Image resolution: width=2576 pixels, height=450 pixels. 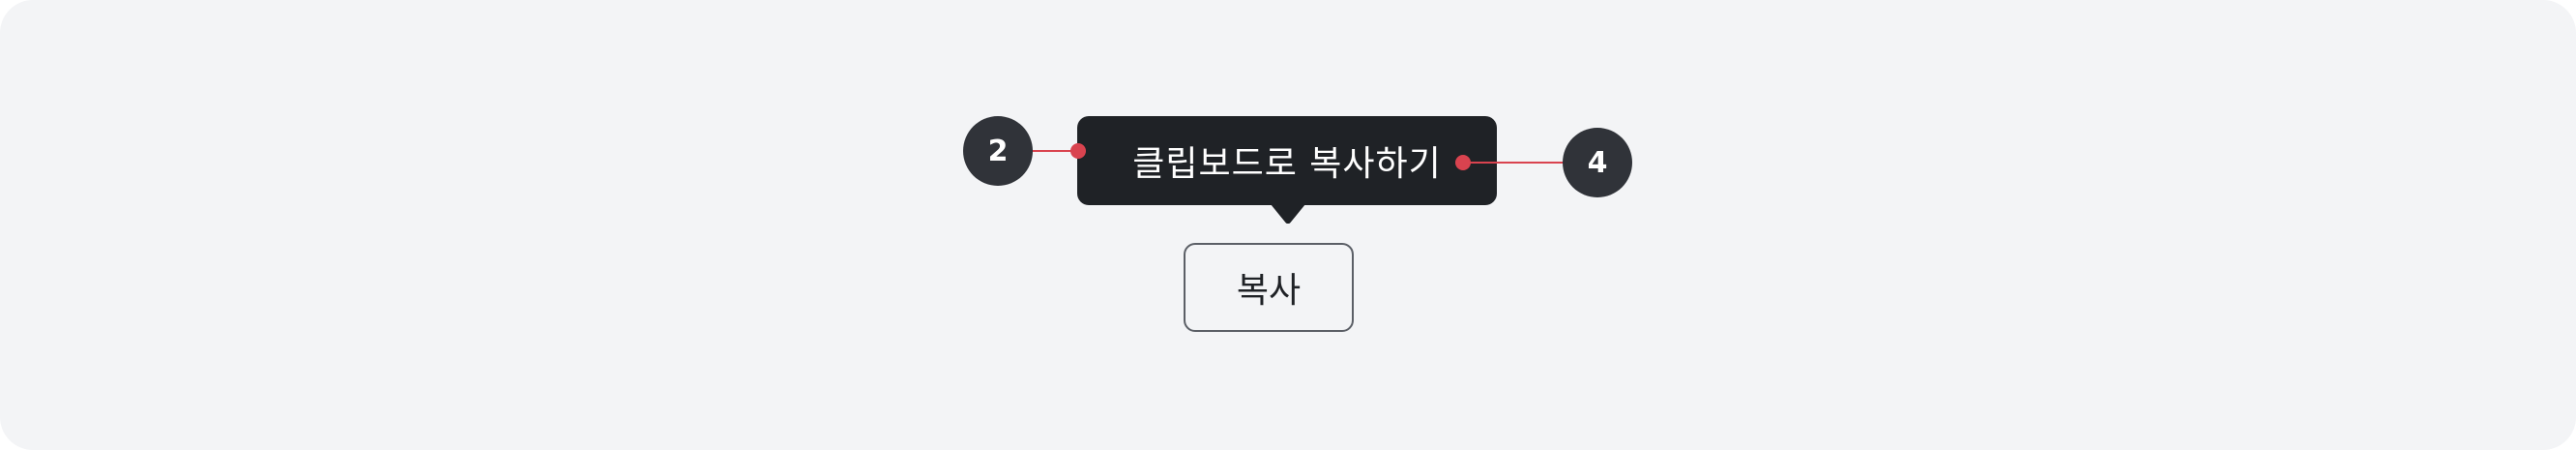 I want to click on copy-button-label: 복사, so click(x=1269, y=291).